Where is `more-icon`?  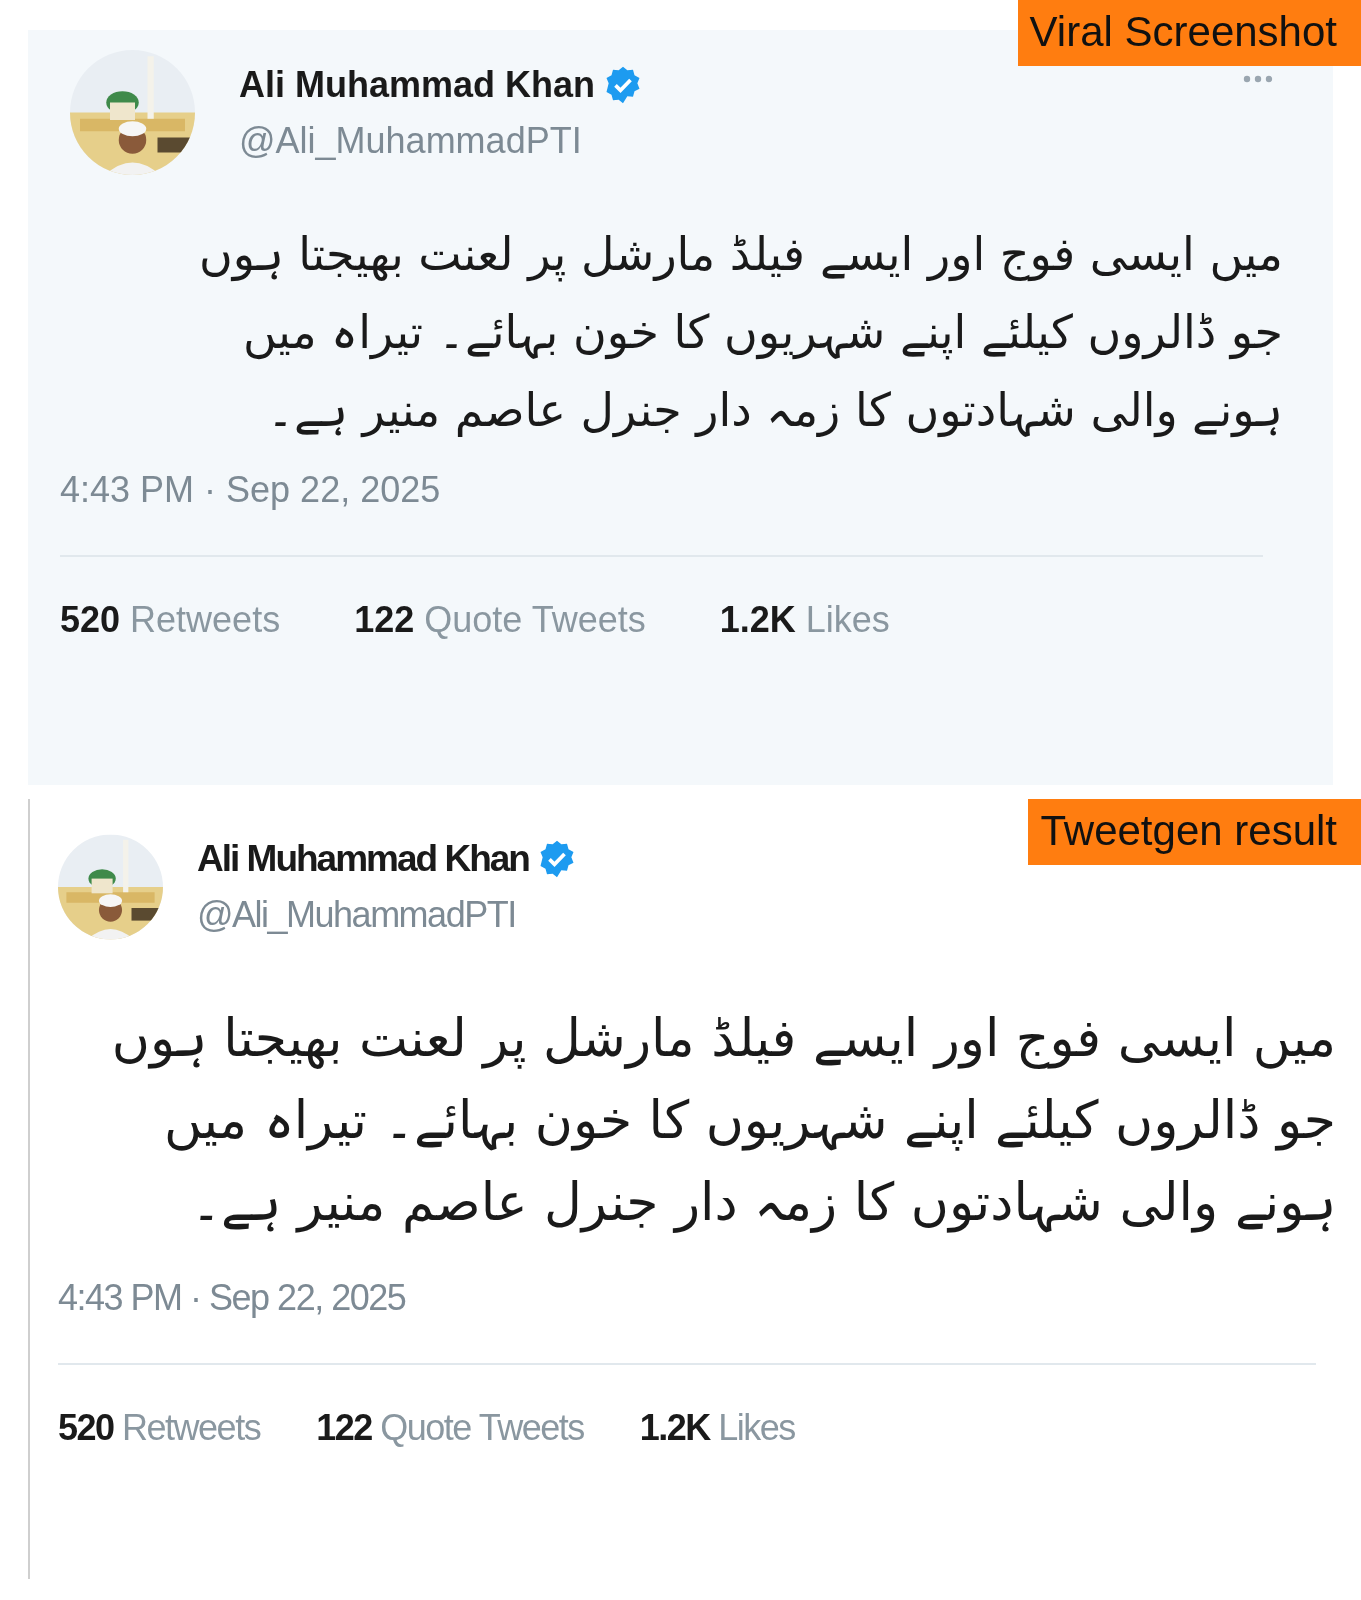 more-icon is located at coordinates (1258, 79).